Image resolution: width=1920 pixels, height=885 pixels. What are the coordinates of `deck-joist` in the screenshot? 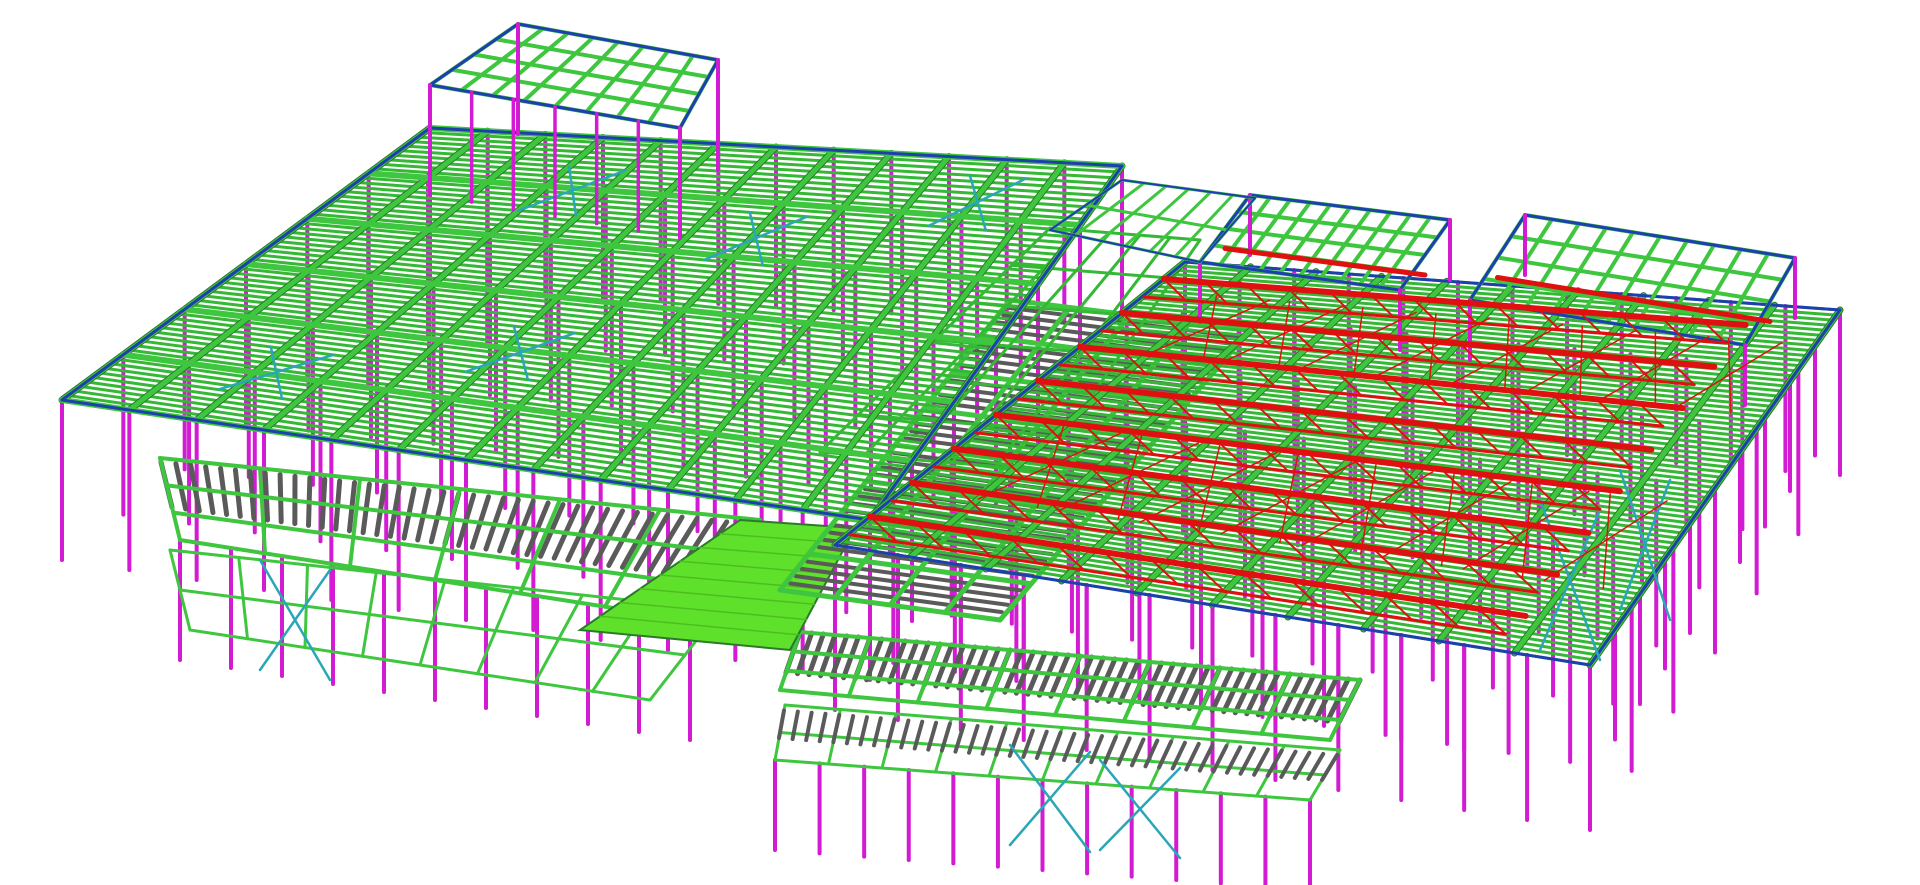 It's located at (1329, 767).